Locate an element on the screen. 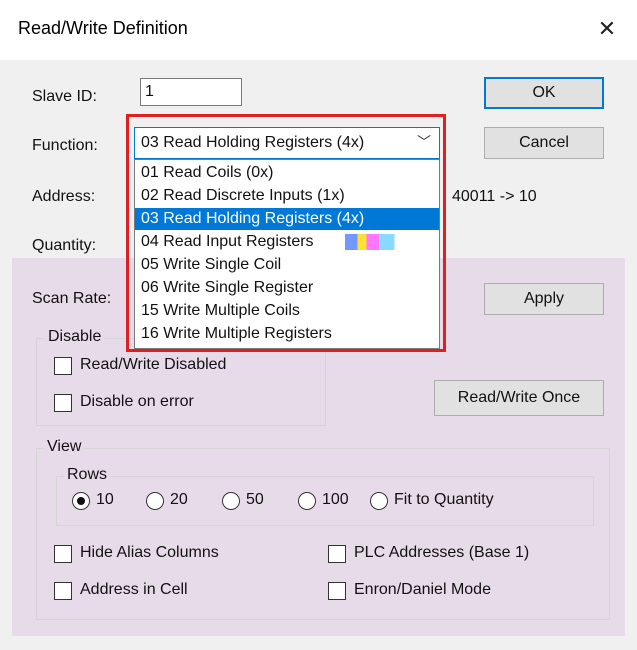 The height and width of the screenshot is (650, 637). function-label: Function: is located at coordinates (65, 145).